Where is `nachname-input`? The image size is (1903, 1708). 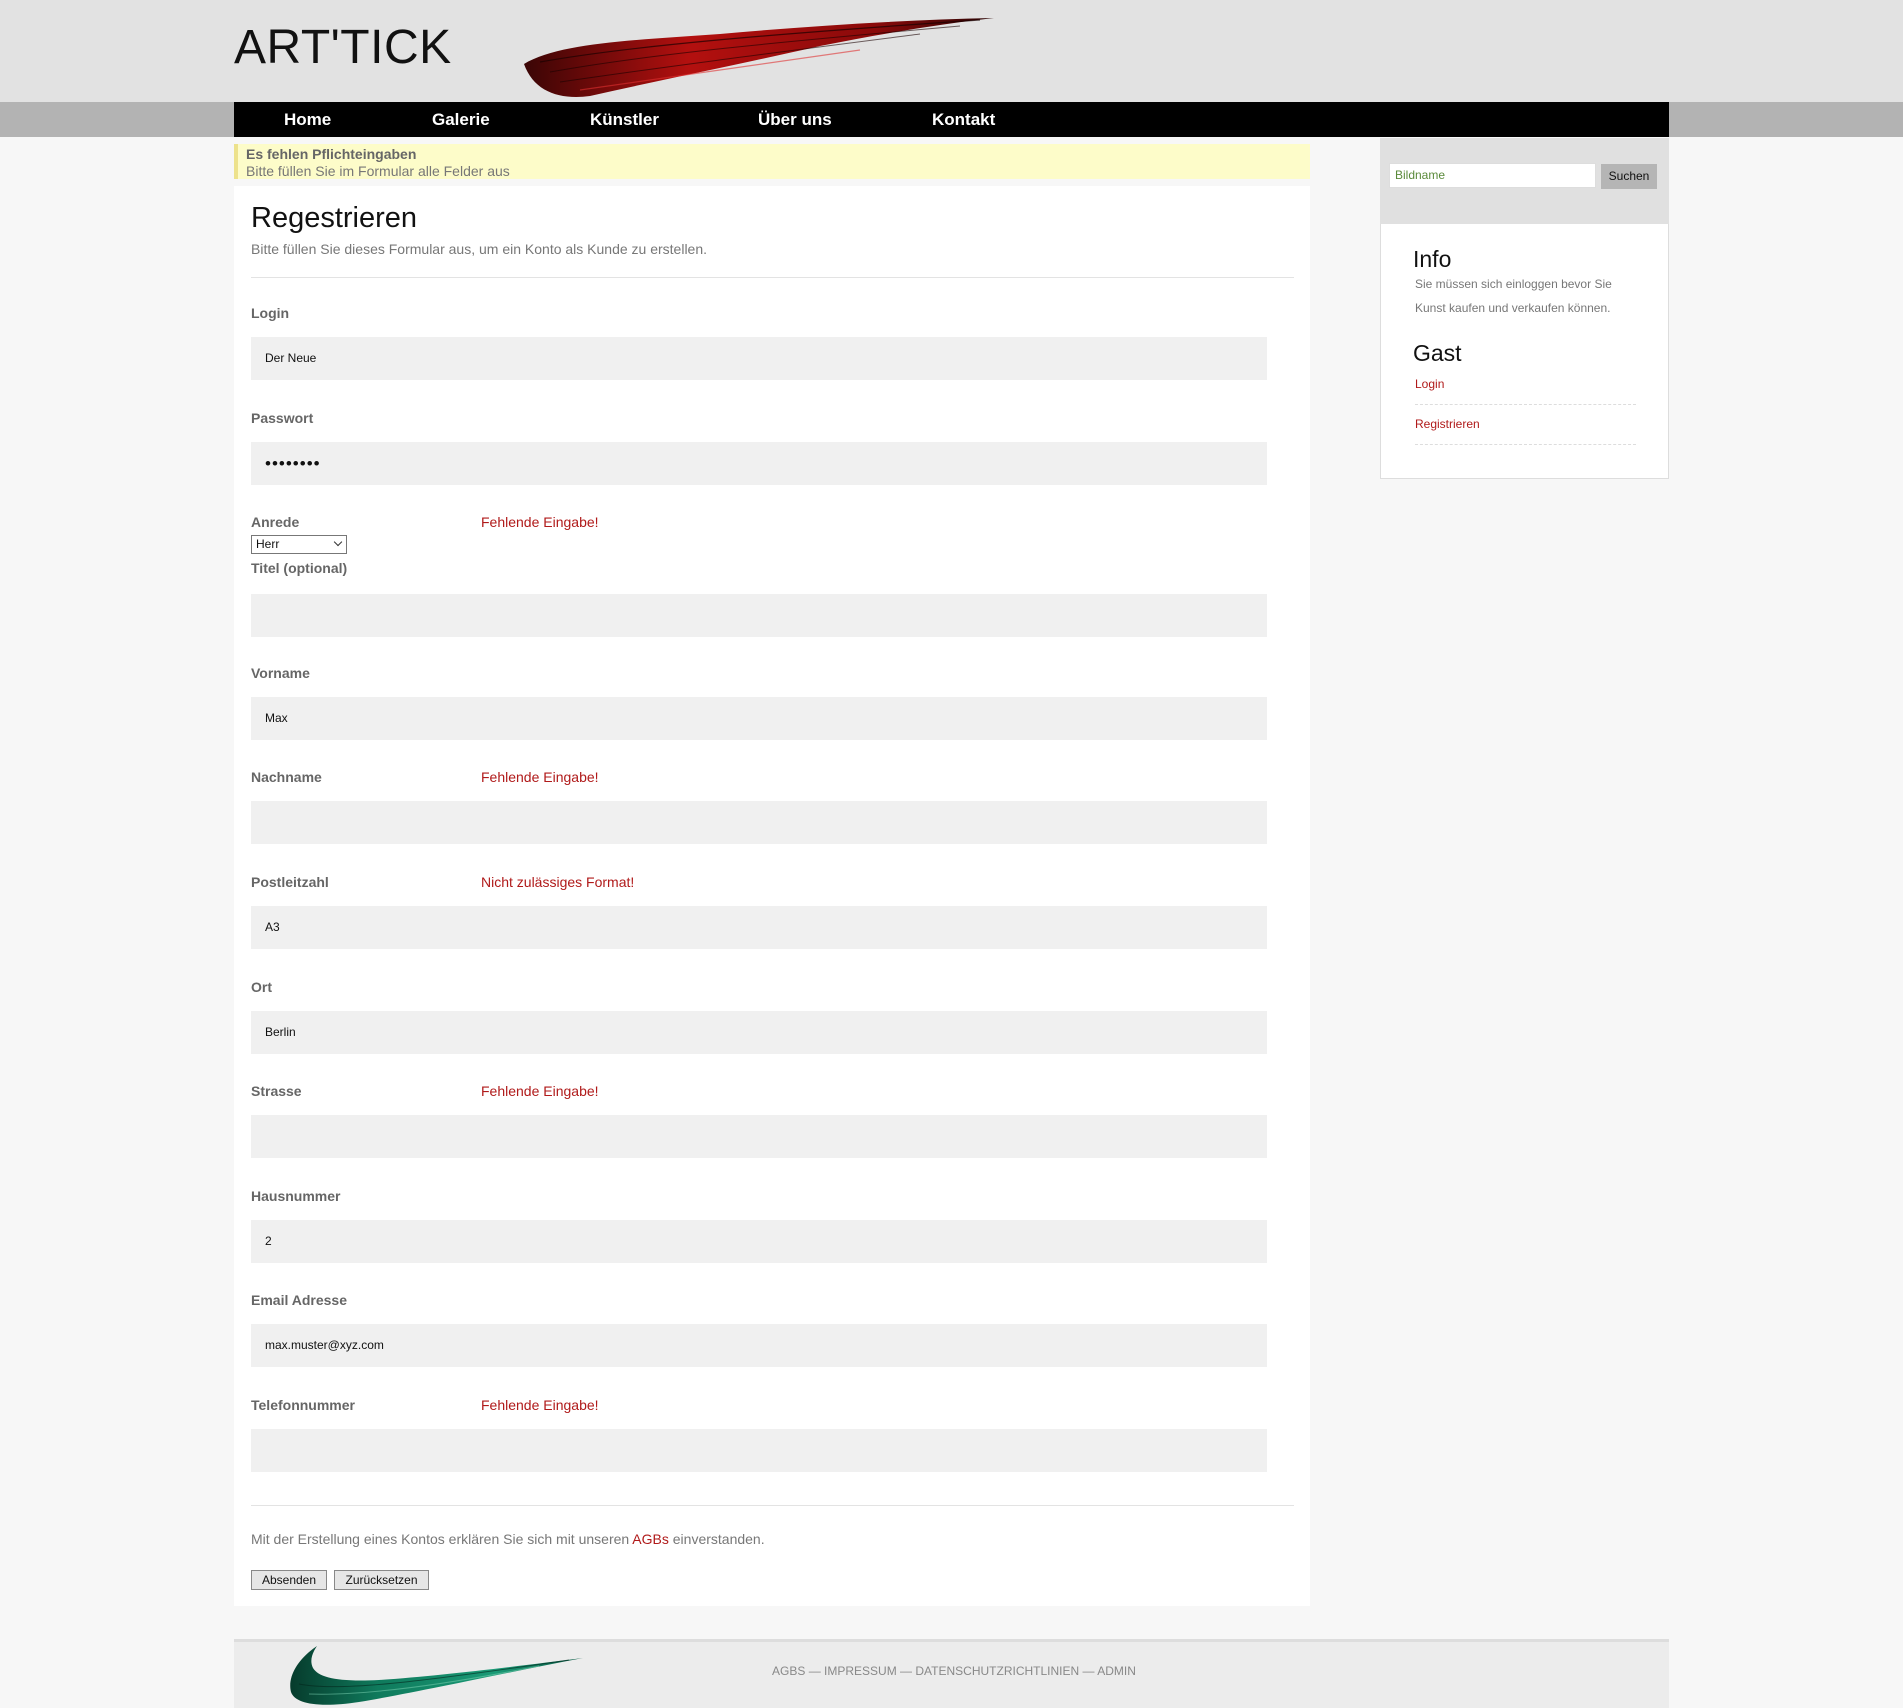
nachname-input is located at coordinates (759, 822).